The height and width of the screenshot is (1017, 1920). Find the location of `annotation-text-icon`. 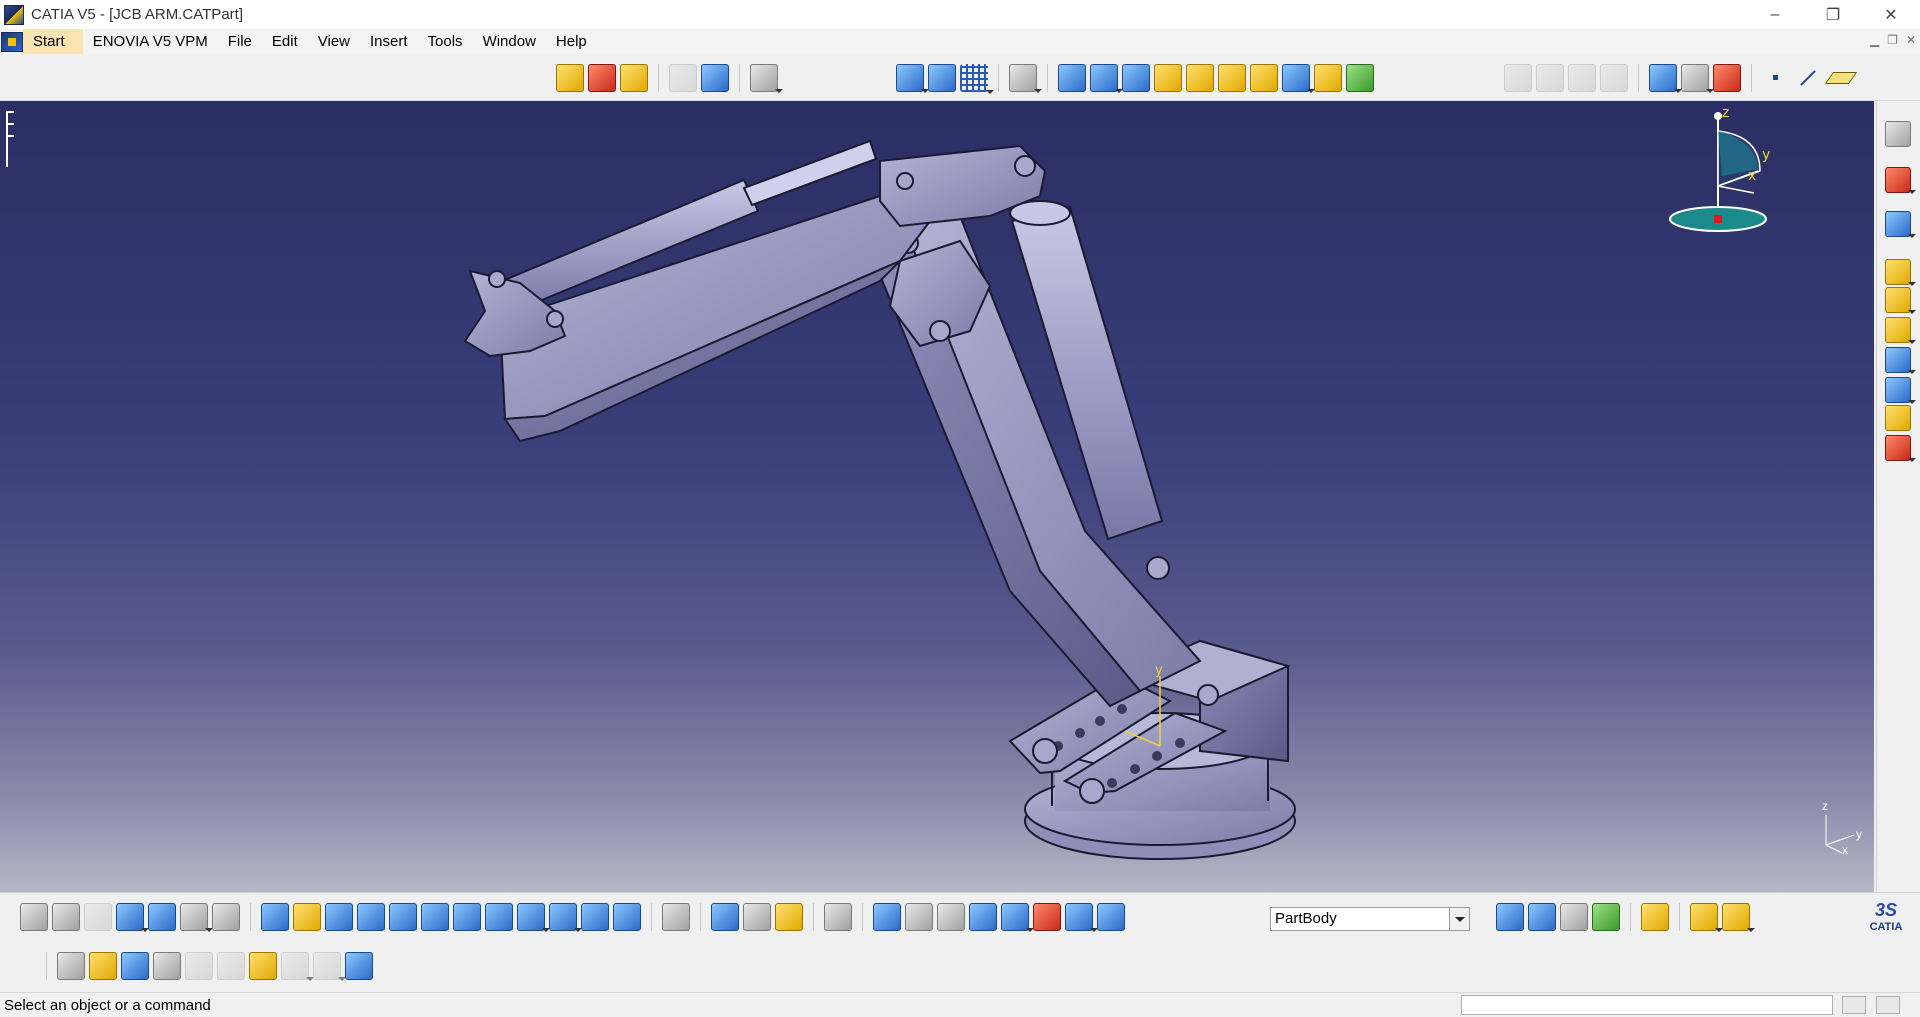

annotation-text-icon is located at coordinates (1665, 78).